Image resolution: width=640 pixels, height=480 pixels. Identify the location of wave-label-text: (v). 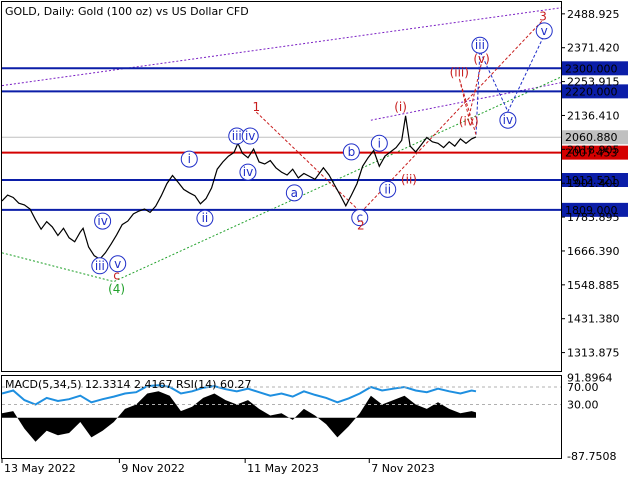
(481, 59).